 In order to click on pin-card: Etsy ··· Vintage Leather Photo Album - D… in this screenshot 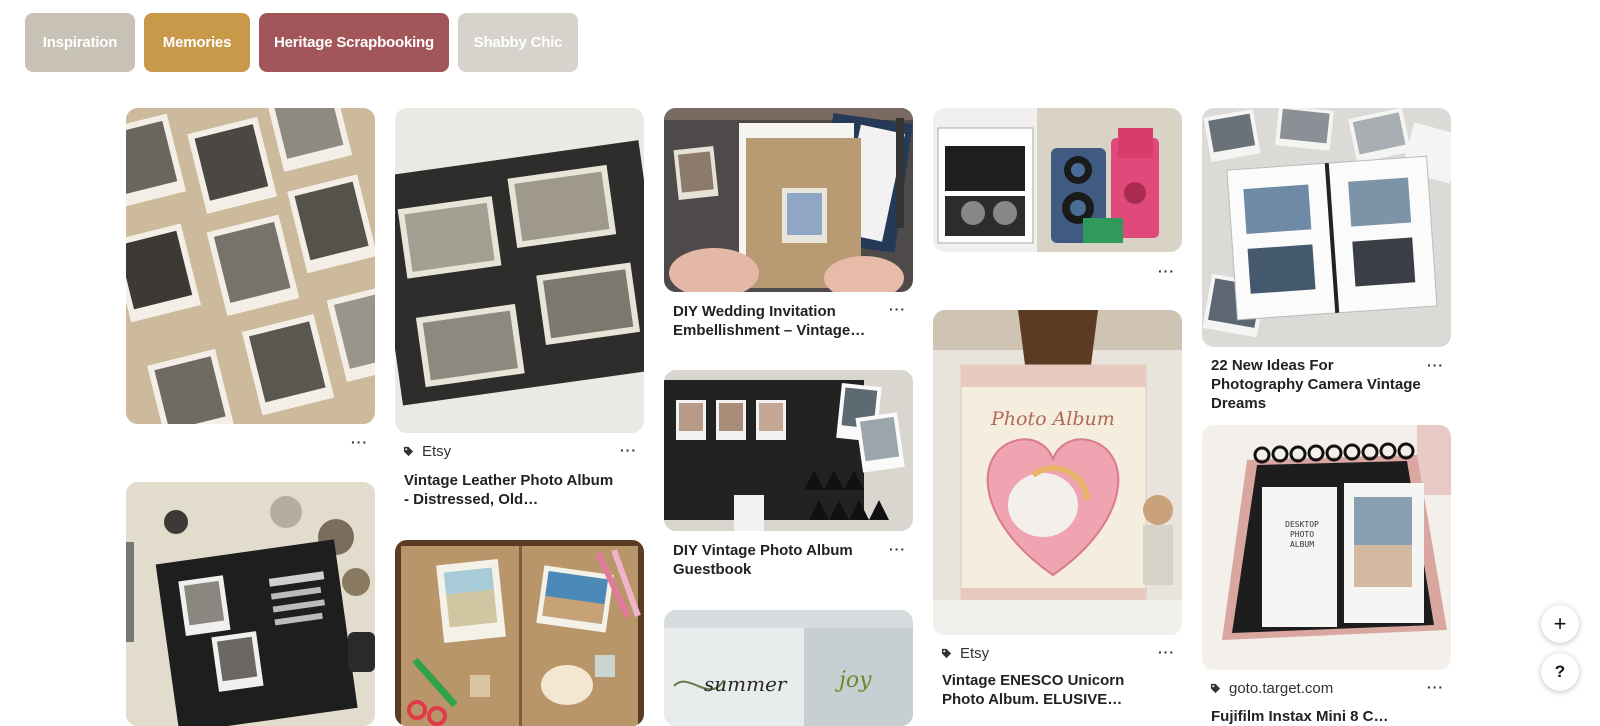, I will do `click(519, 320)`.